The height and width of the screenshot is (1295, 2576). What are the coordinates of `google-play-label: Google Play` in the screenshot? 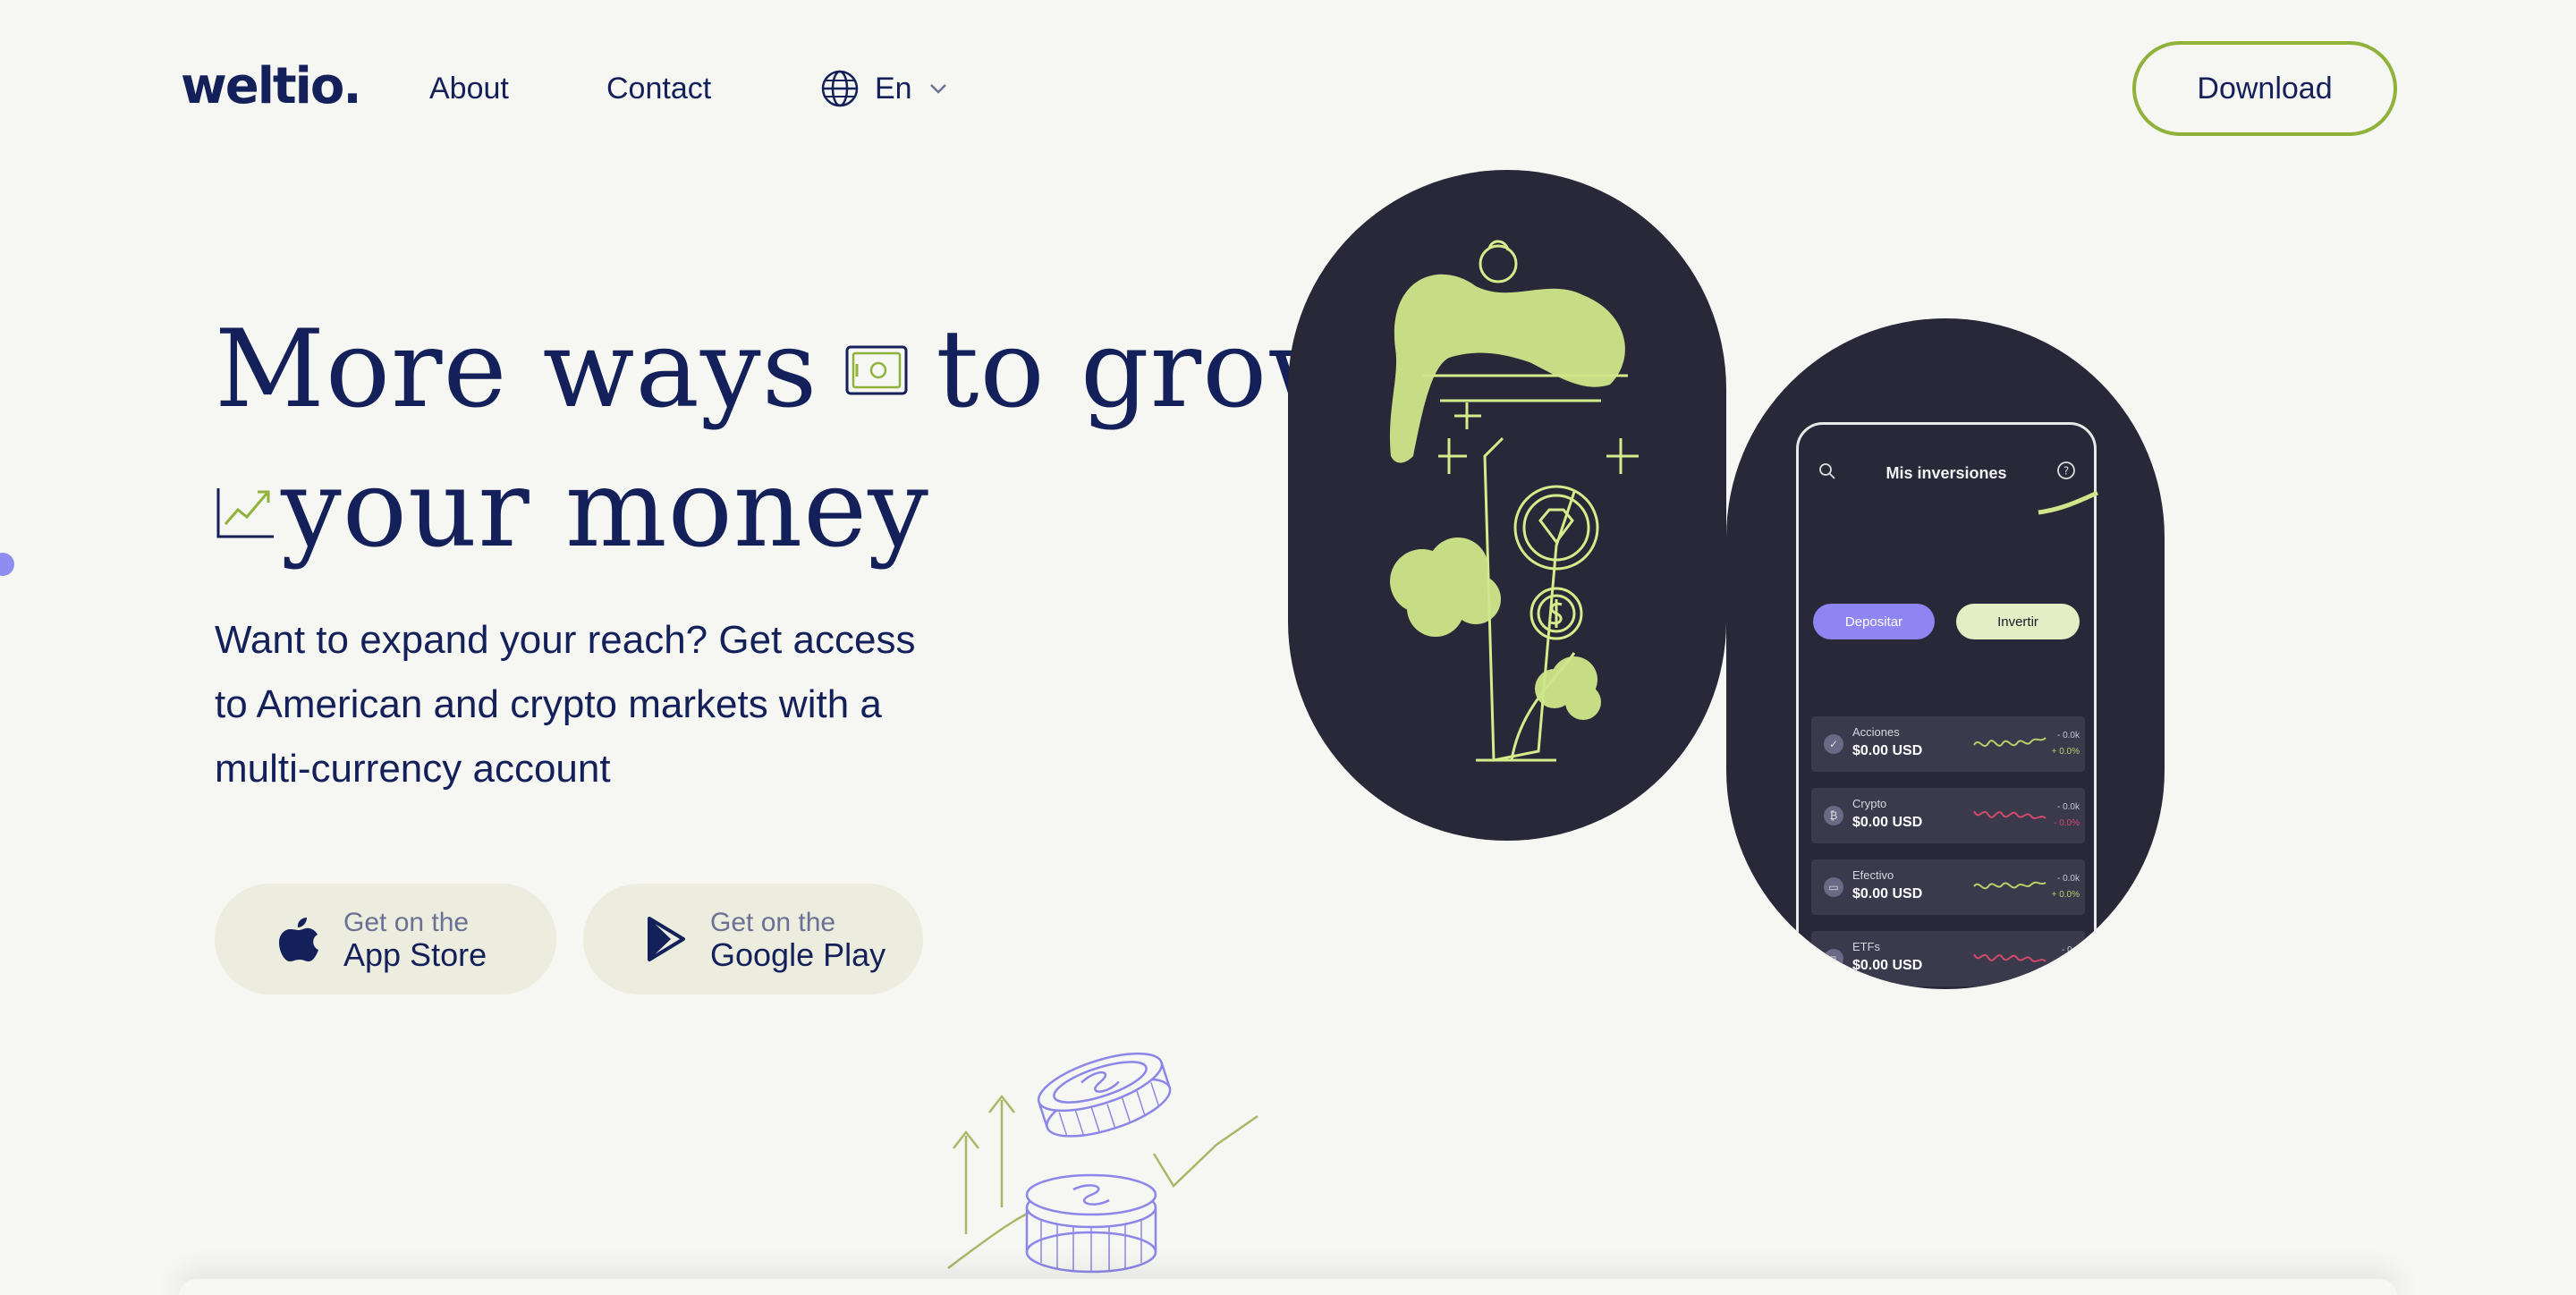 It's located at (798, 954).